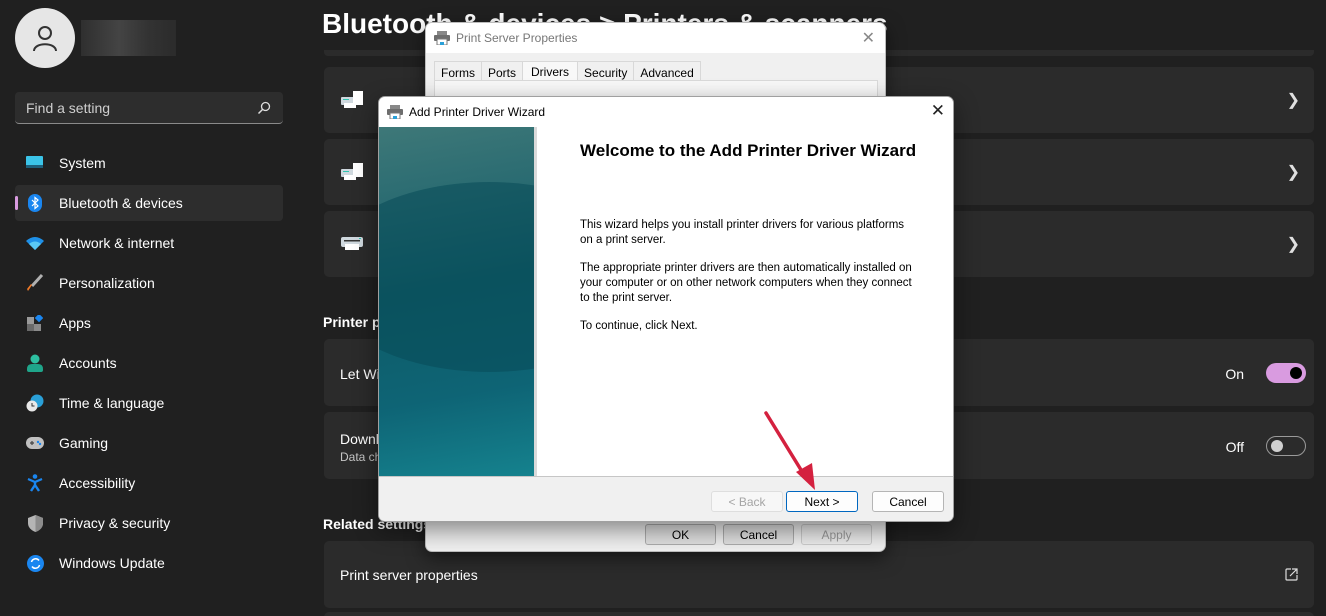 Image resolution: width=1326 pixels, height=616 pixels. Describe the element at coordinates (149, 443) in the screenshot. I see `sidebar-item-gaming: Gaming` at that location.